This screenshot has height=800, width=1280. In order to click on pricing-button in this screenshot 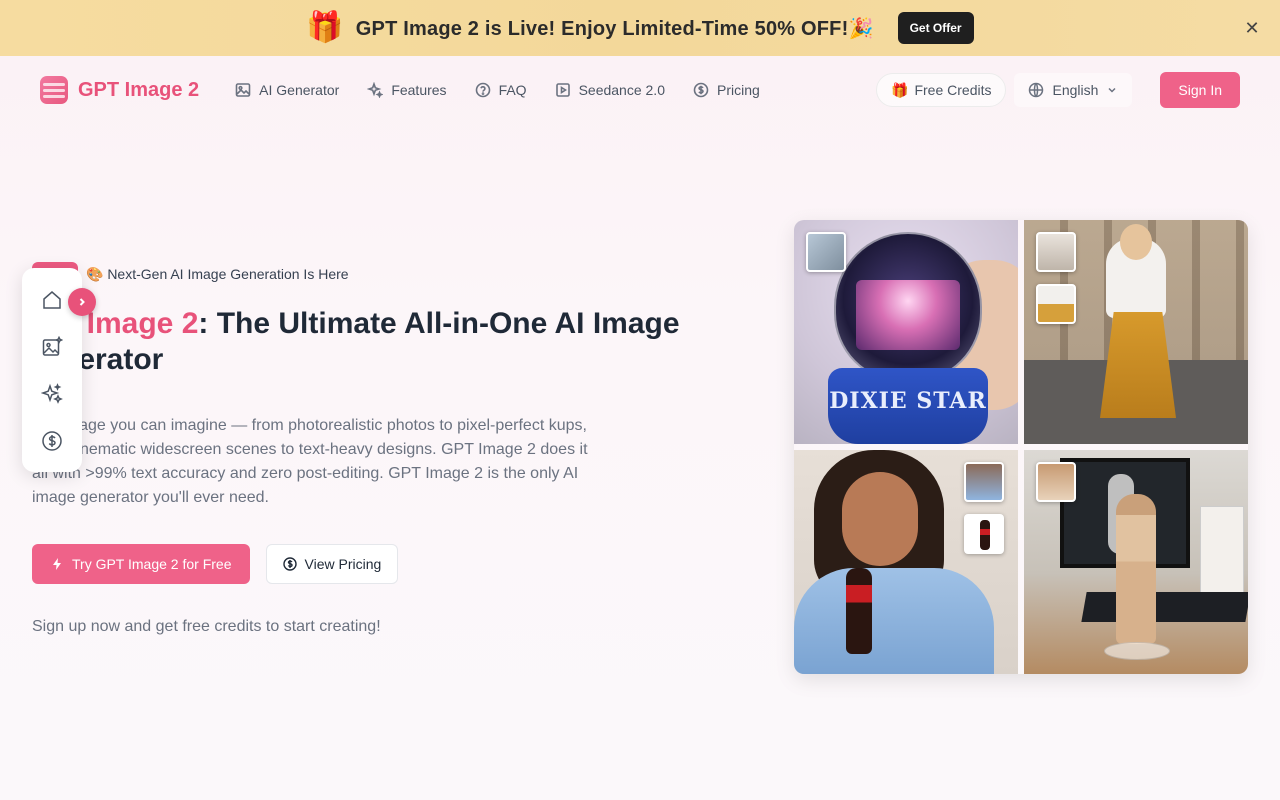, I will do `click(52, 441)`.